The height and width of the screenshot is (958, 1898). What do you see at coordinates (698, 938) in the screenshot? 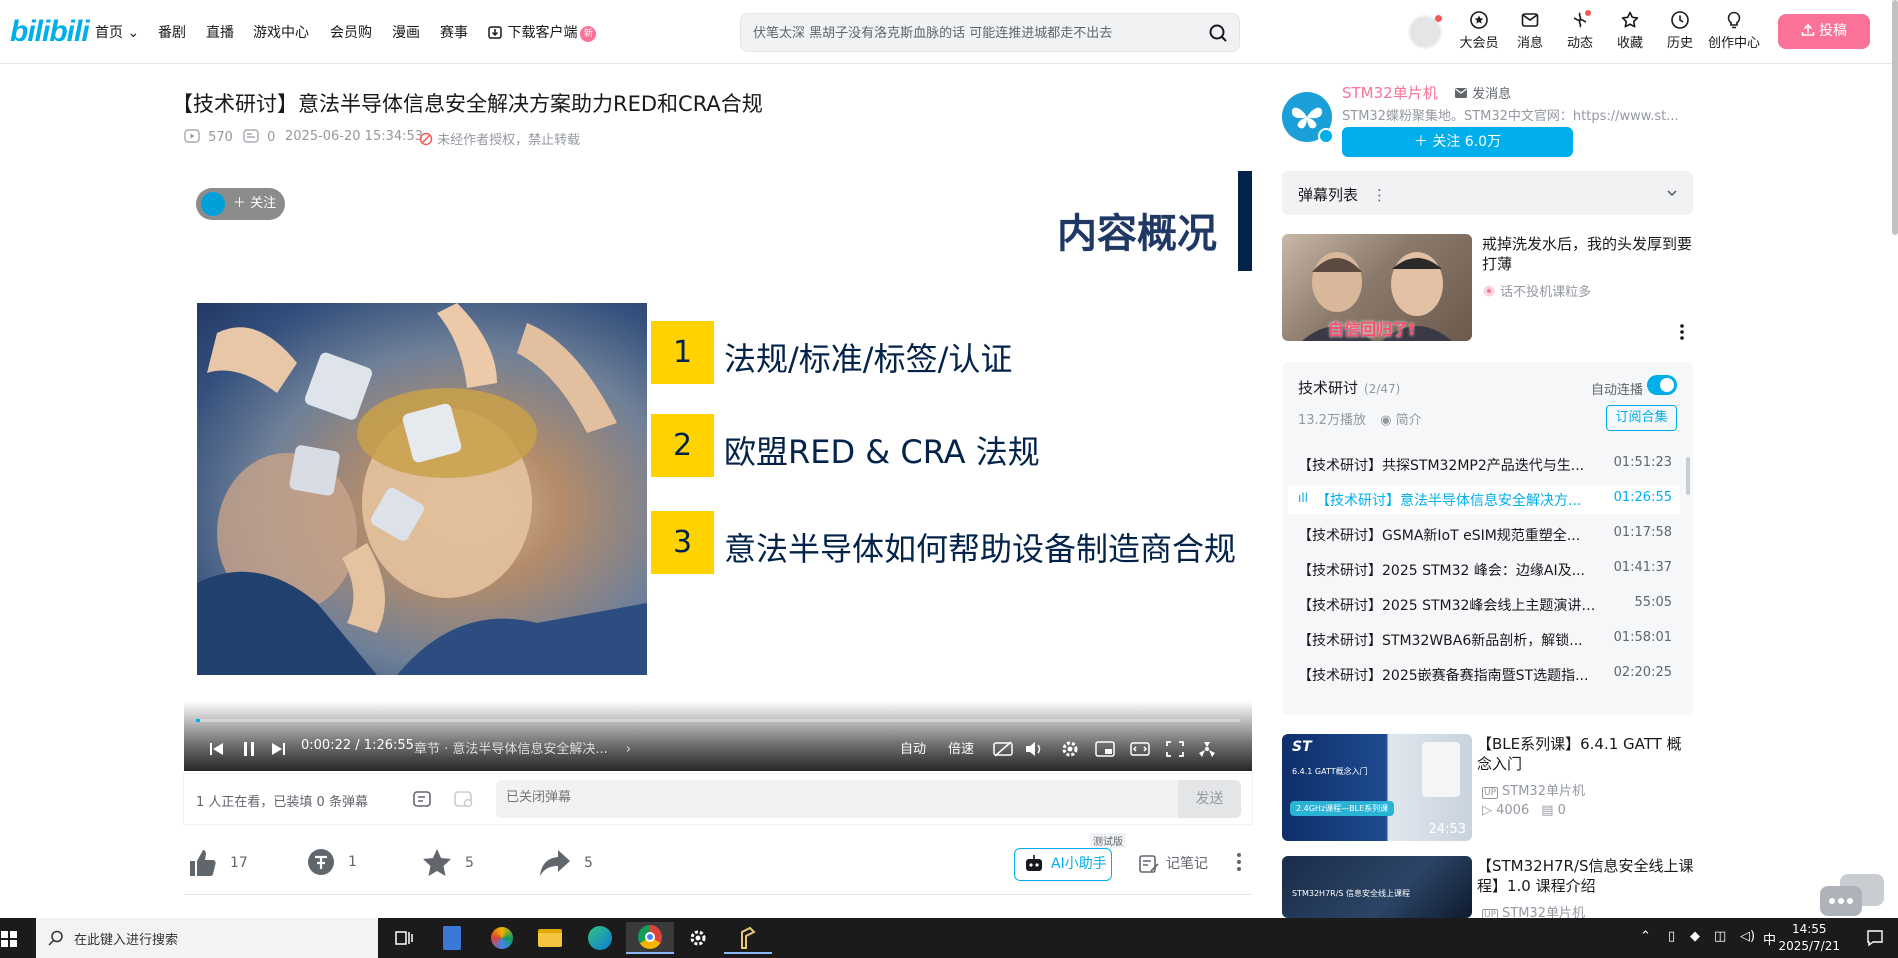
I see `settings-gear-icon` at bounding box center [698, 938].